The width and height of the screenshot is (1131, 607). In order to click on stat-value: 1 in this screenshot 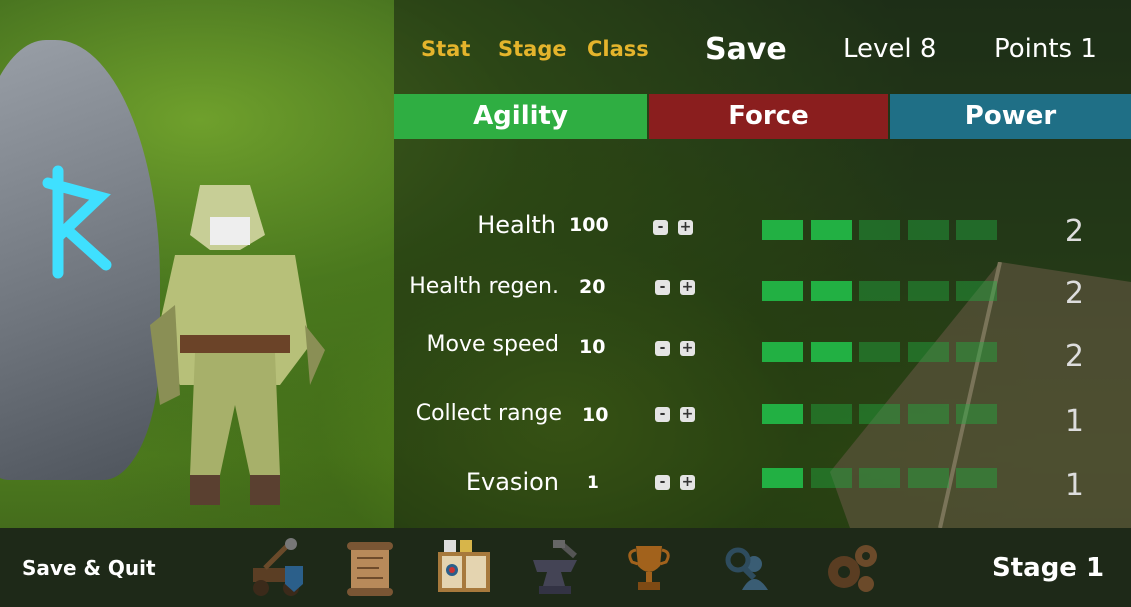, I will do `click(593, 483)`.